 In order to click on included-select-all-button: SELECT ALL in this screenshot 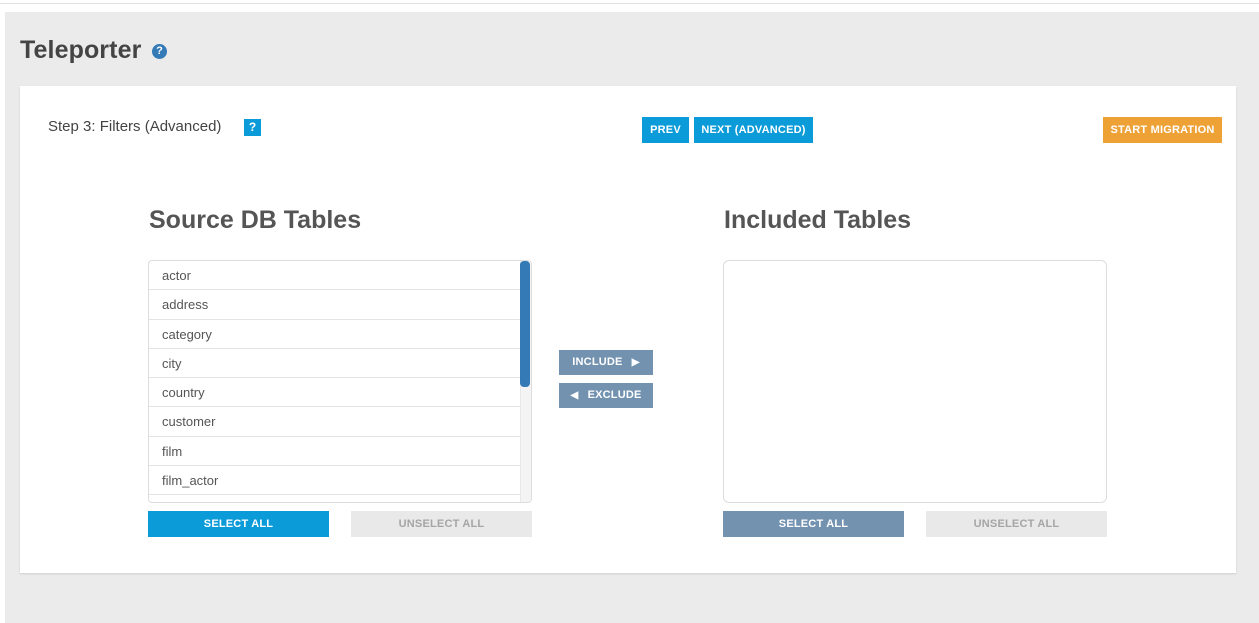, I will do `click(813, 524)`.